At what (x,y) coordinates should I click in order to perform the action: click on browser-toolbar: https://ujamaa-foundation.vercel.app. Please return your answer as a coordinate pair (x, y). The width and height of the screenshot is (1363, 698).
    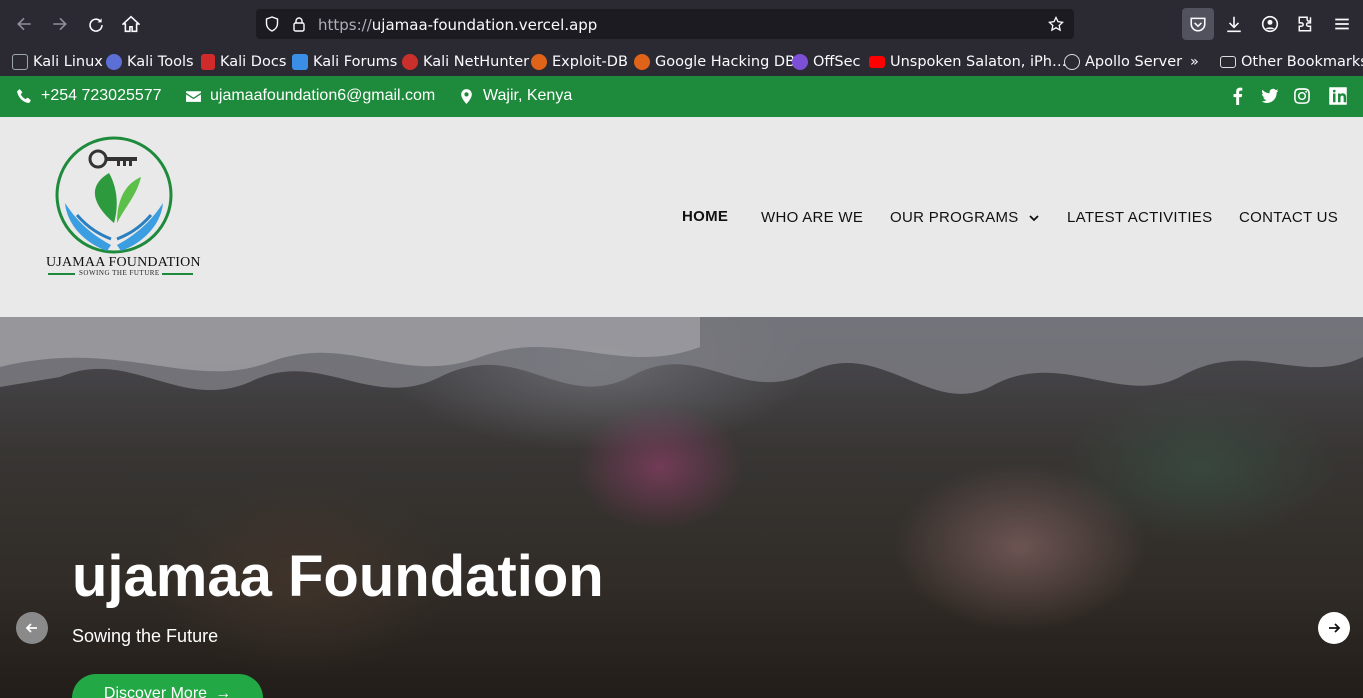
    Looking at the image, I should click on (681, 24).